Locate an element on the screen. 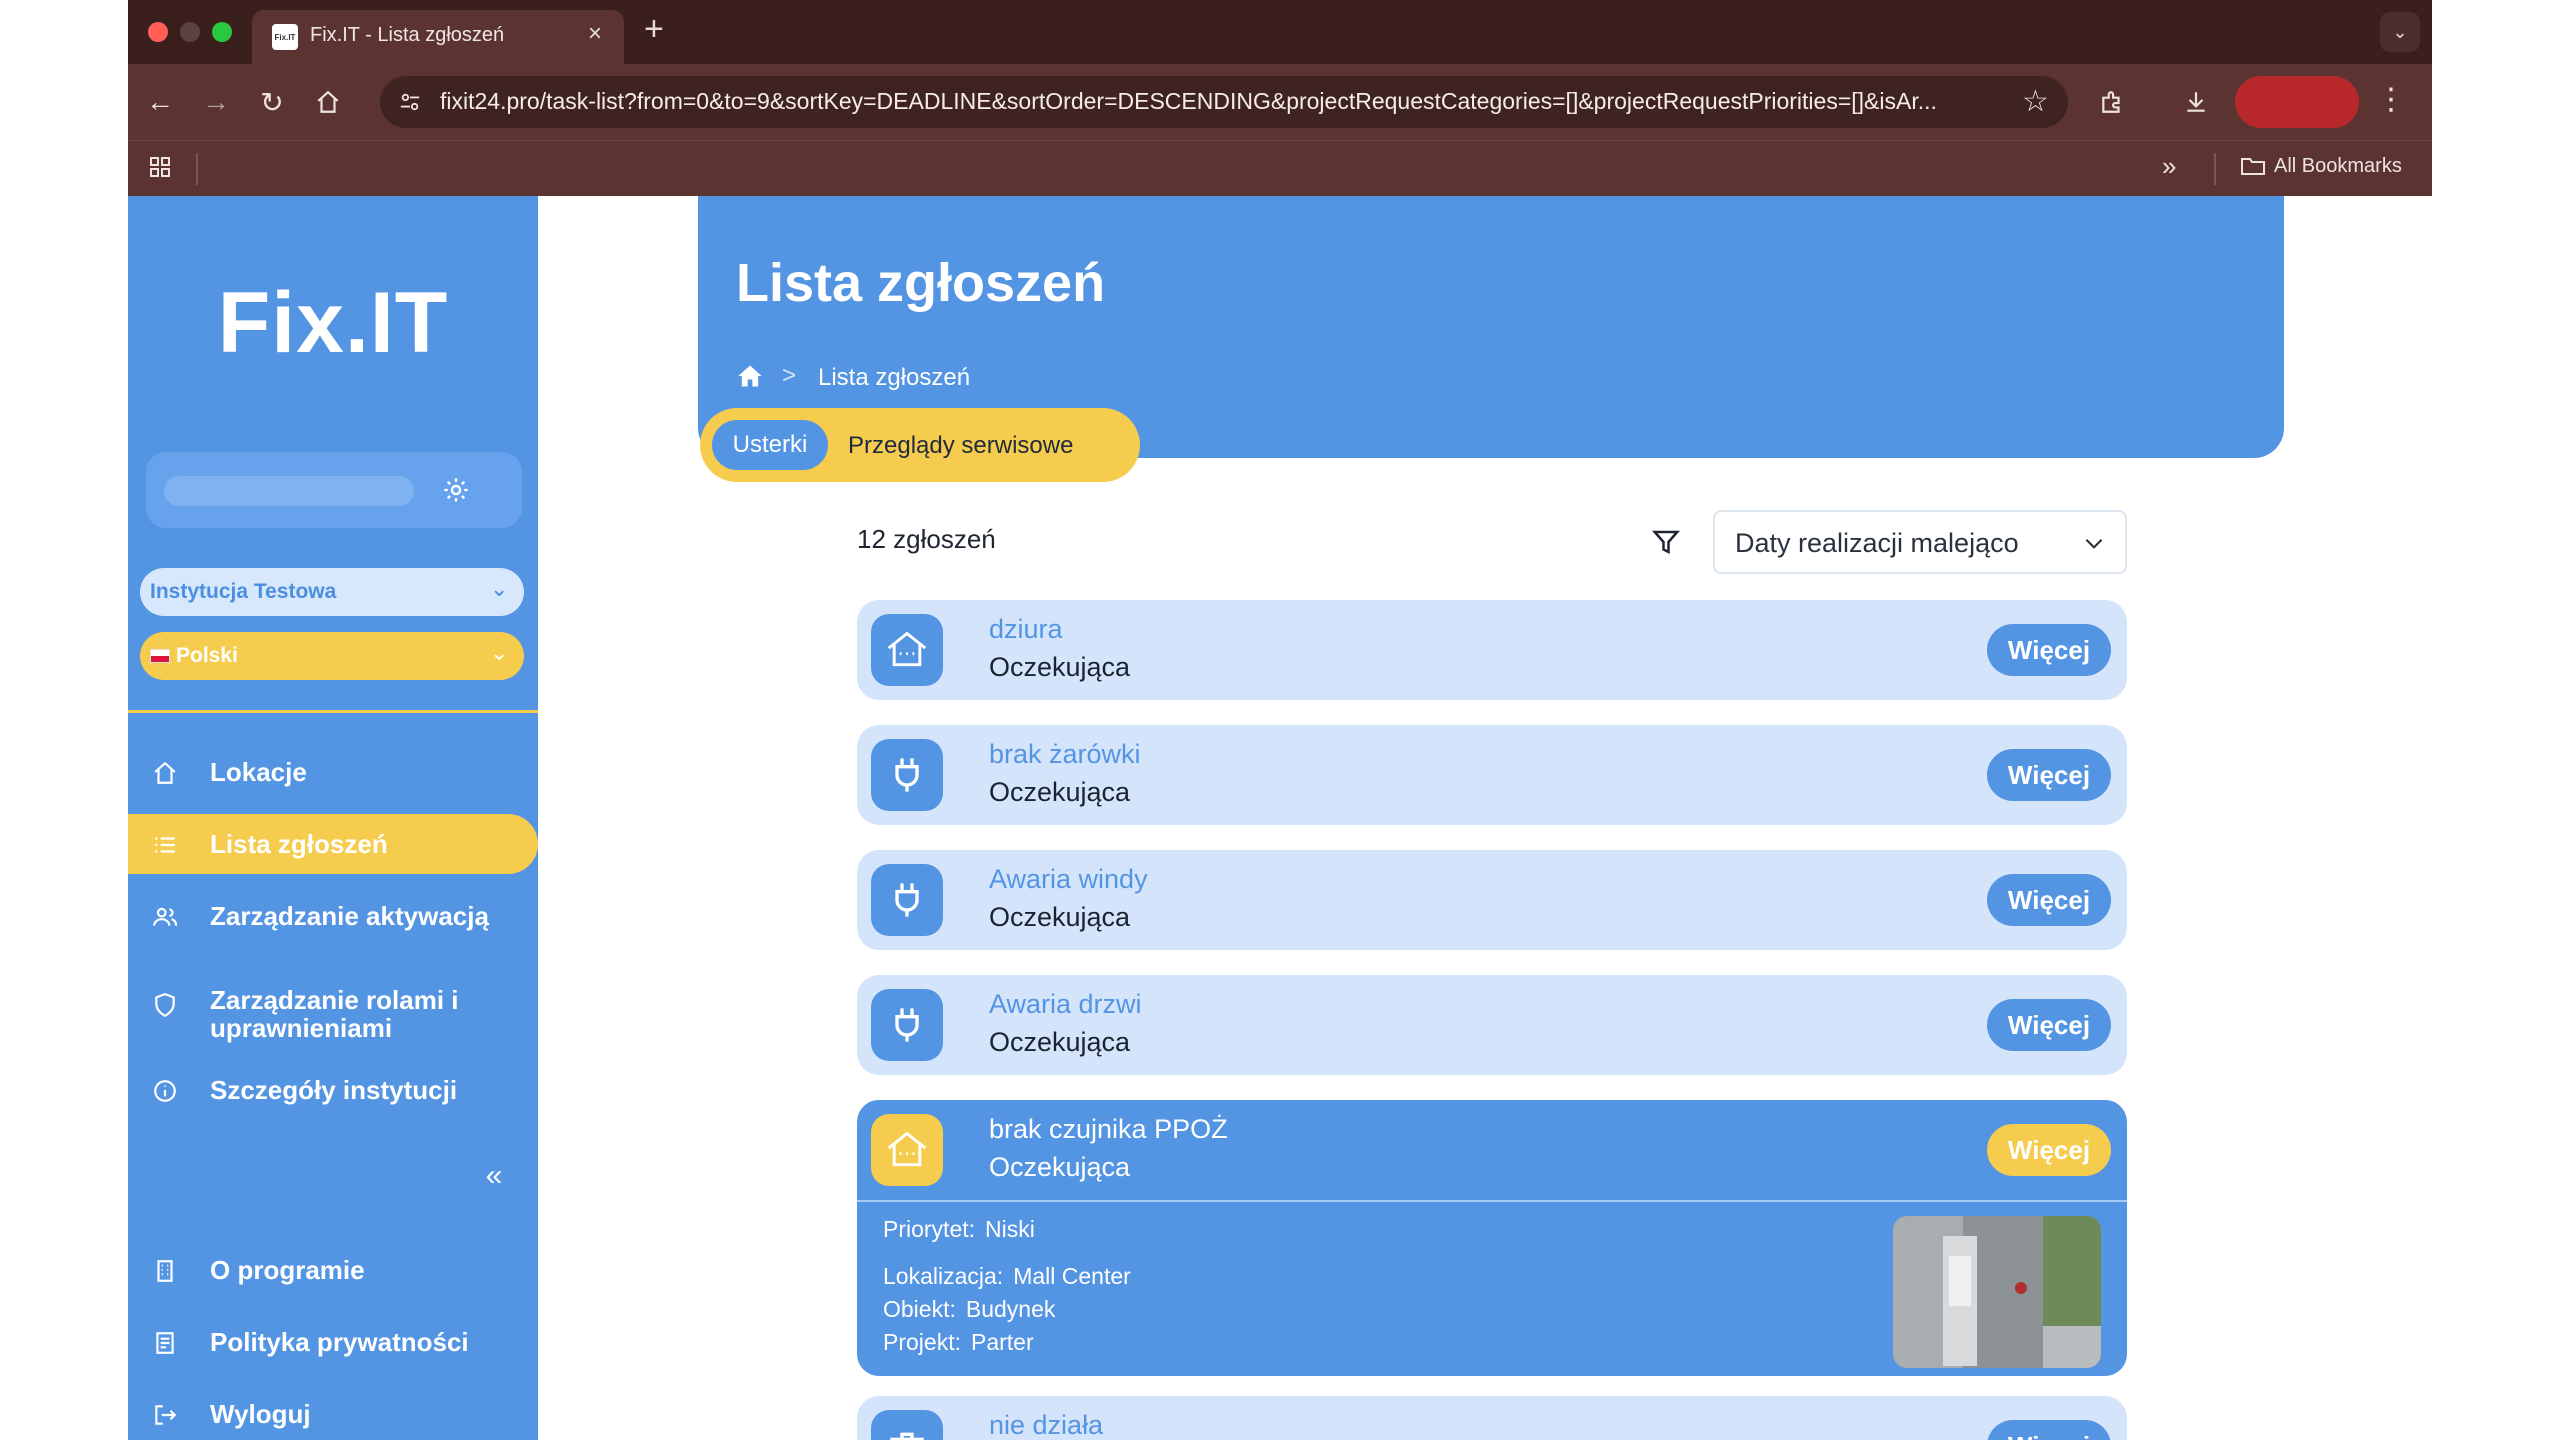 This screenshot has width=2560, height=1440. maximize-window-button is located at coordinates (222, 32).